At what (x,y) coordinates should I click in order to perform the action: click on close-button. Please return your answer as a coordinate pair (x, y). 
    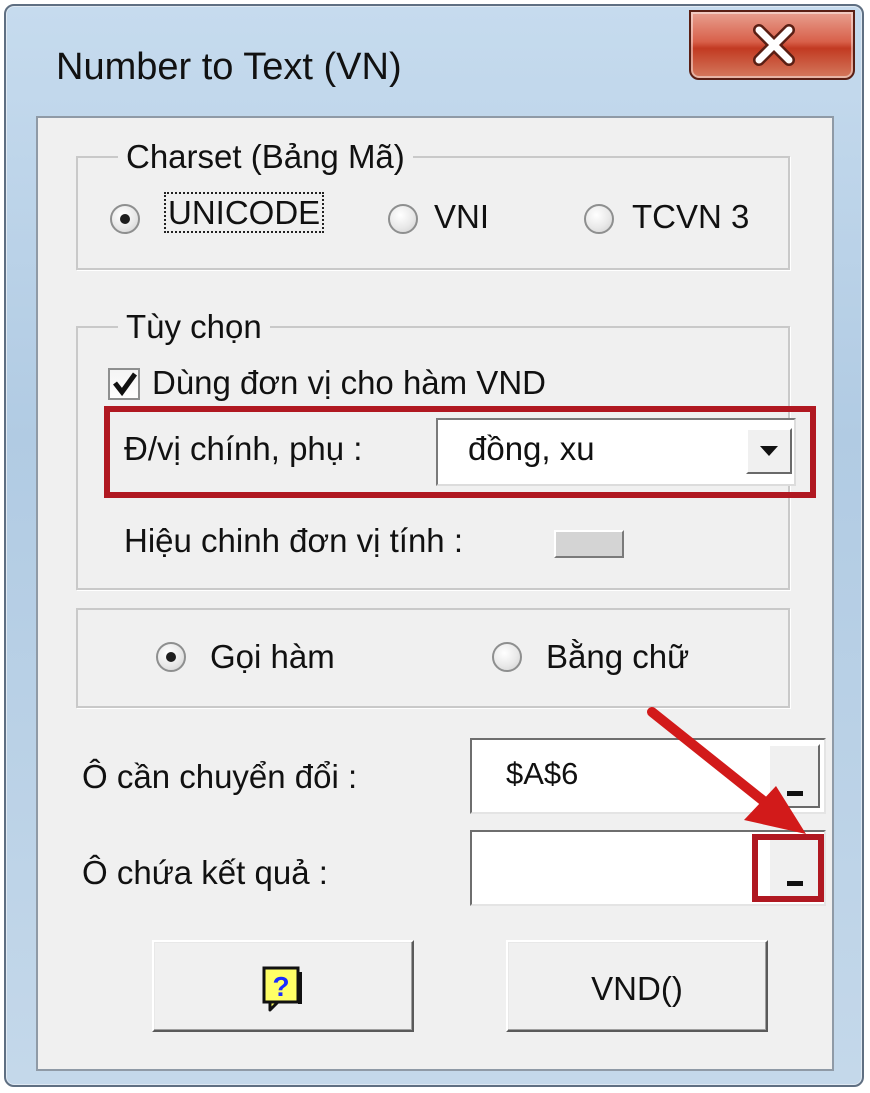
    Looking at the image, I should click on (772, 45).